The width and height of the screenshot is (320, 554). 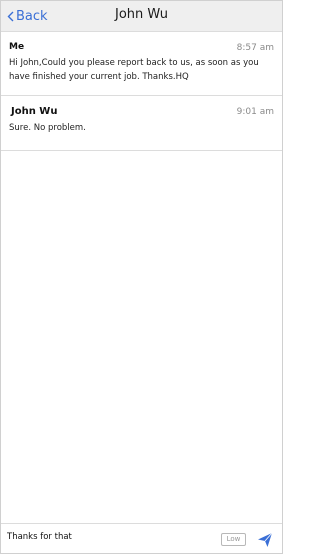 What do you see at coordinates (255, 48) in the screenshot?
I see `message-time: 8:57 am` at bounding box center [255, 48].